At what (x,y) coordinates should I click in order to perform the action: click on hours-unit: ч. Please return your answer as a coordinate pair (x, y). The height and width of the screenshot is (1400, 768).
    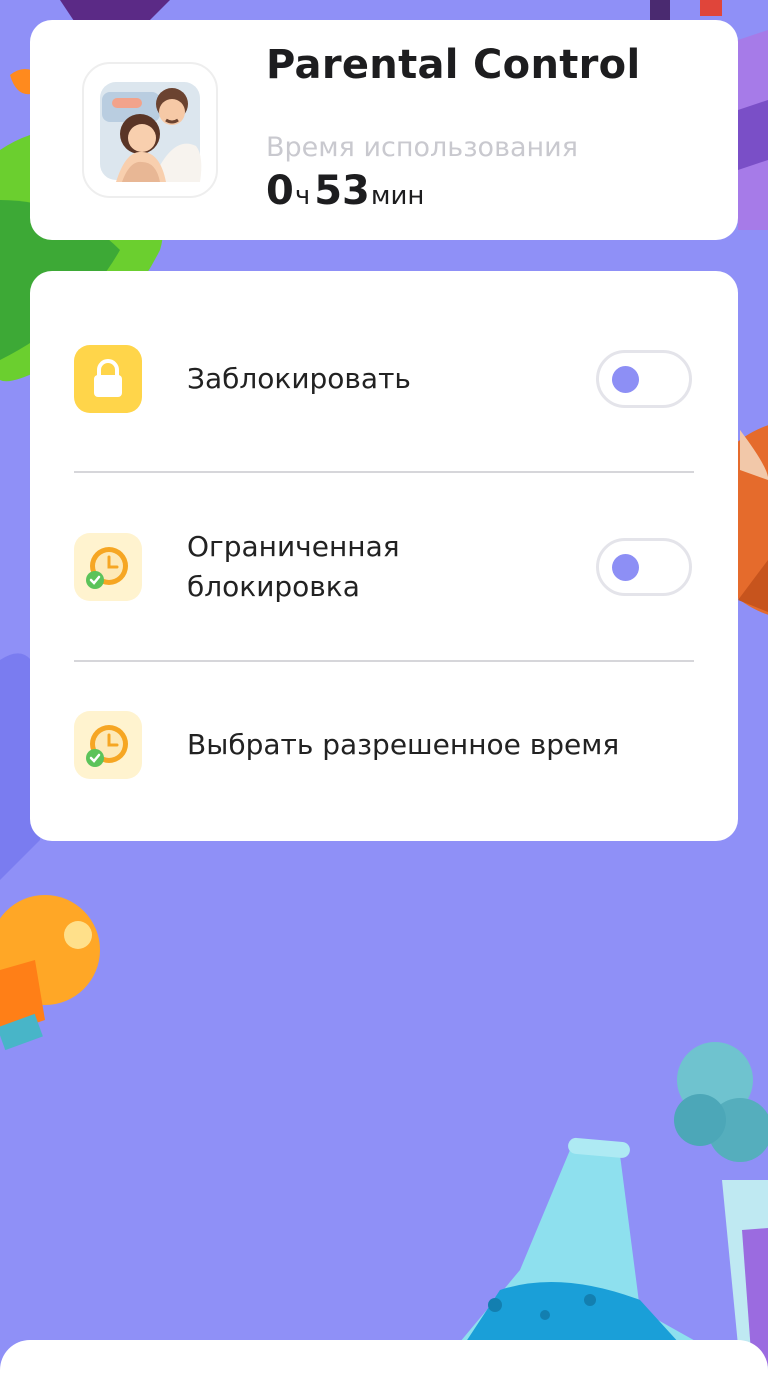
    Looking at the image, I should click on (302, 196).